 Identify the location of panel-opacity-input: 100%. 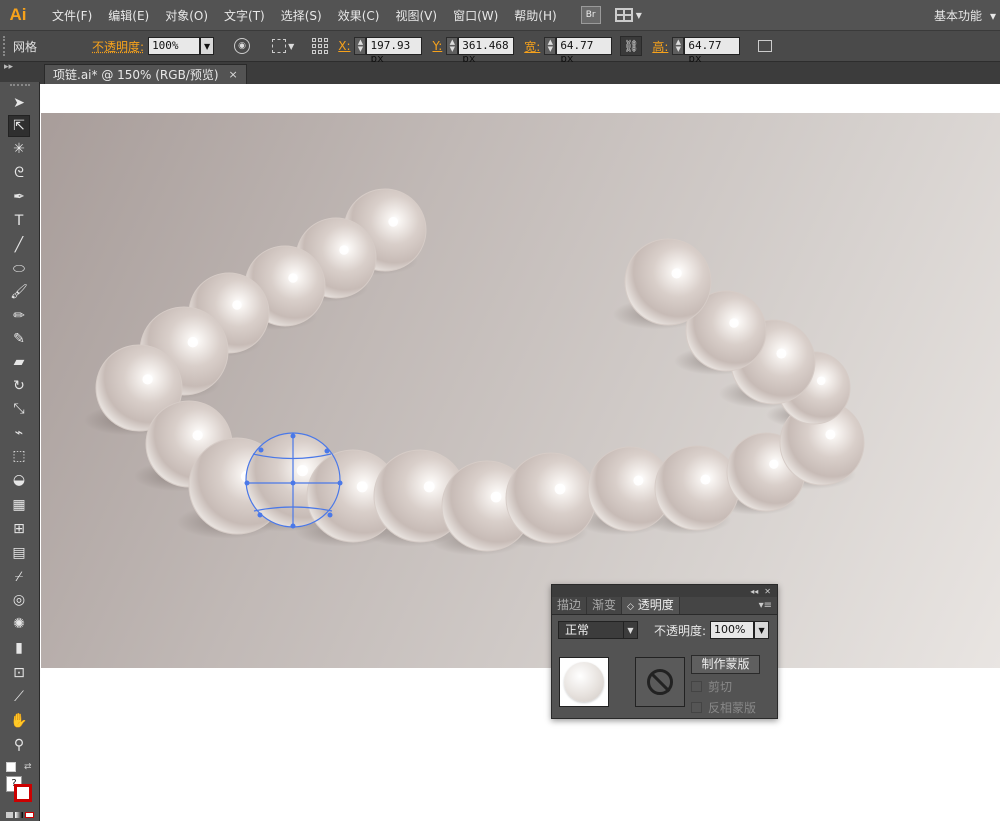
(732, 630).